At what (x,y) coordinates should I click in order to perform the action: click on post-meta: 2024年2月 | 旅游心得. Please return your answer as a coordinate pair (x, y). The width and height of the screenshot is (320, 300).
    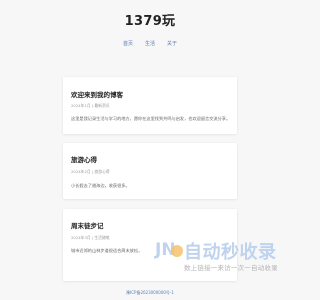
    Looking at the image, I should click on (90, 171).